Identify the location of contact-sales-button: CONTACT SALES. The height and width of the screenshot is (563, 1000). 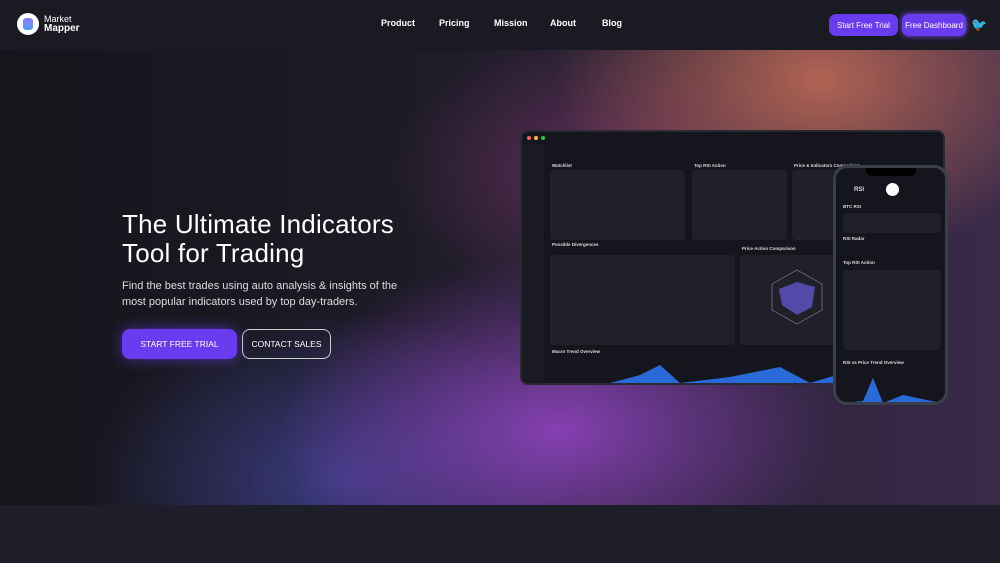
(286, 344).